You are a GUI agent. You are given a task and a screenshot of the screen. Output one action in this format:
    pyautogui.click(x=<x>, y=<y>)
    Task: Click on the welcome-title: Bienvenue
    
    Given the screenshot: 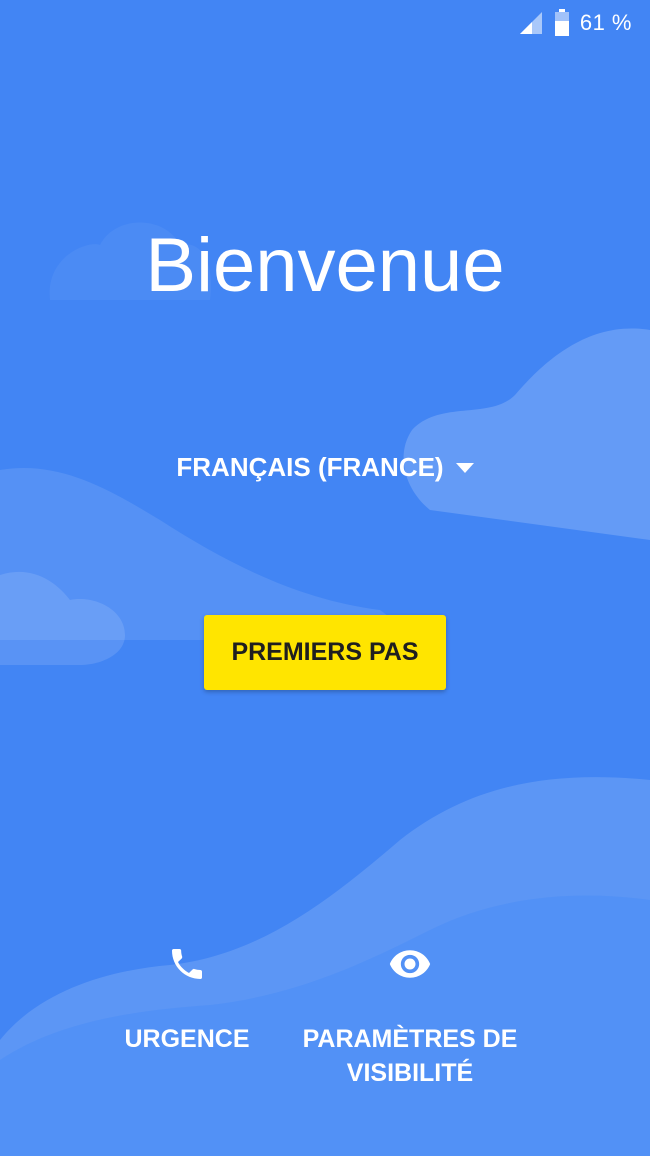 What is the action you would take?
    pyautogui.click(x=325, y=265)
    